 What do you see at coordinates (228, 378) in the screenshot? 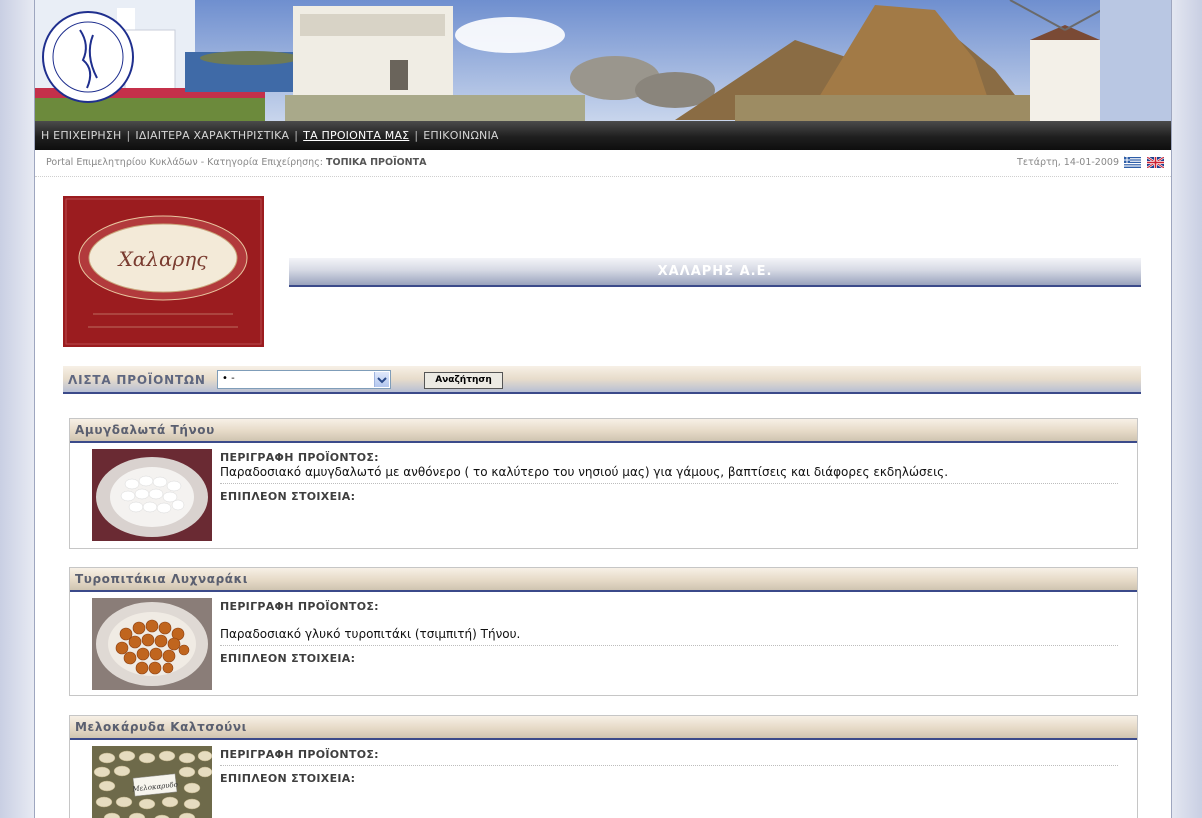
I see `product-select-value: • -` at bounding box center [228, 378].